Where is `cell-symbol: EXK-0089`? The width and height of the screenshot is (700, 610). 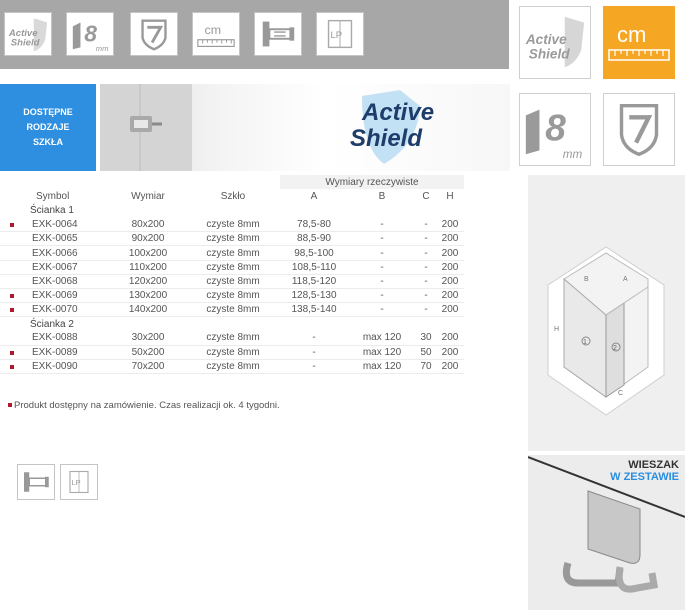
cell-symbol: EXK-0089 is located at coordinates (55, 352).